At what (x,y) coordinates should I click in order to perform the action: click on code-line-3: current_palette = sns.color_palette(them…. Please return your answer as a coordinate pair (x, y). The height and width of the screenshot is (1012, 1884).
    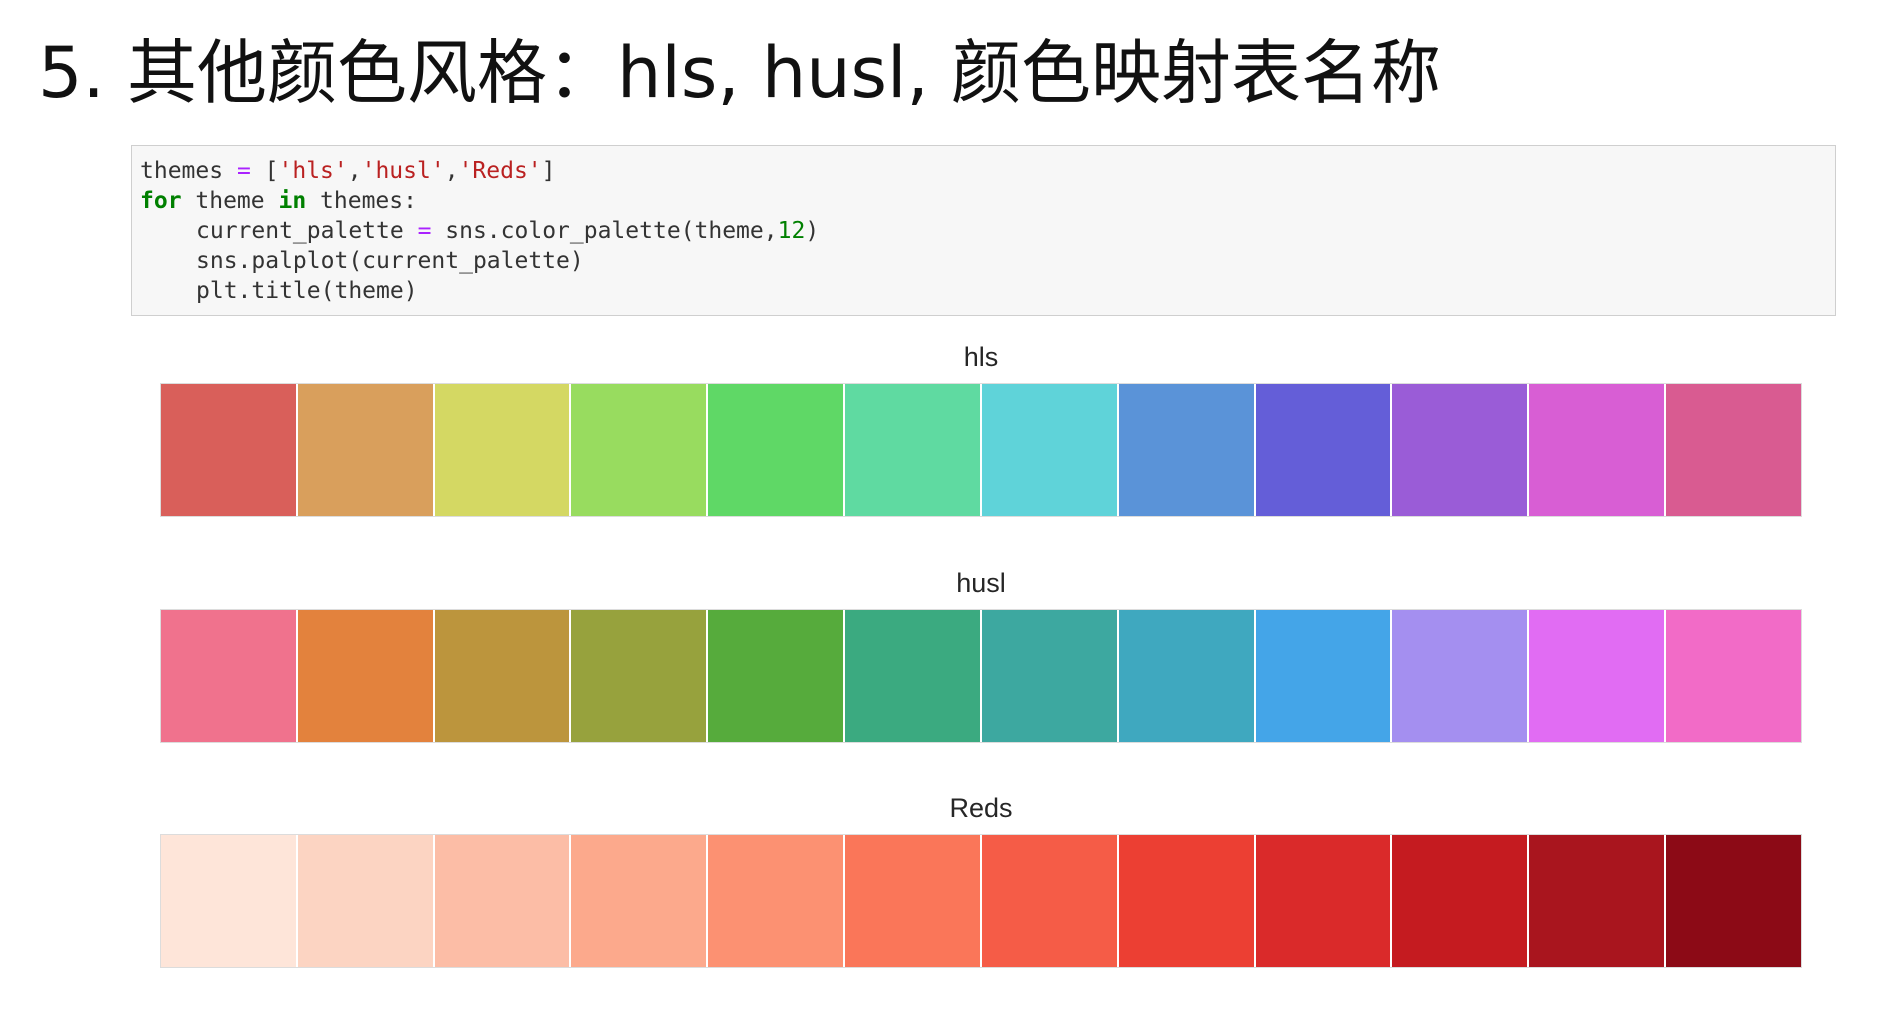
    Looking at the image, I should click on (987, 231).